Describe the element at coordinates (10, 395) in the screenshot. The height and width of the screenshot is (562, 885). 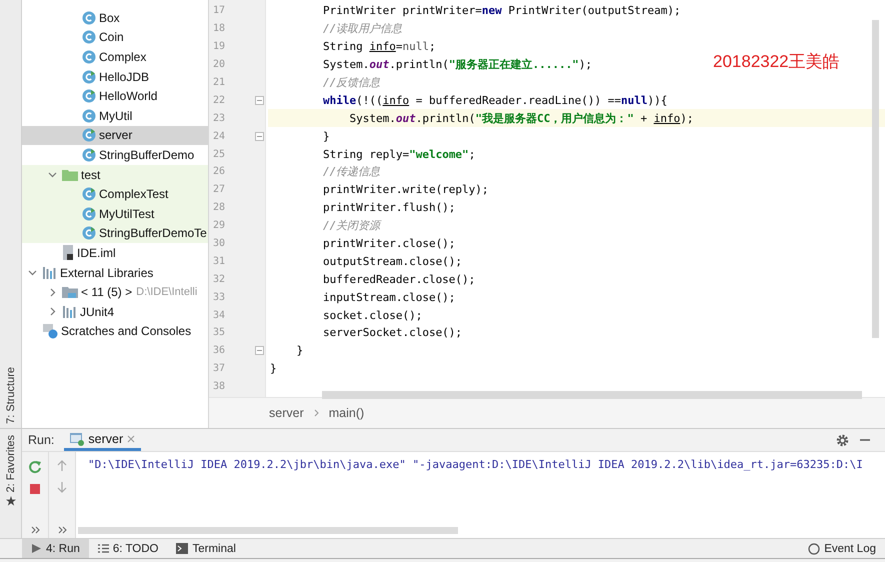
I see `structure-tab: 7: Structure` at that location.